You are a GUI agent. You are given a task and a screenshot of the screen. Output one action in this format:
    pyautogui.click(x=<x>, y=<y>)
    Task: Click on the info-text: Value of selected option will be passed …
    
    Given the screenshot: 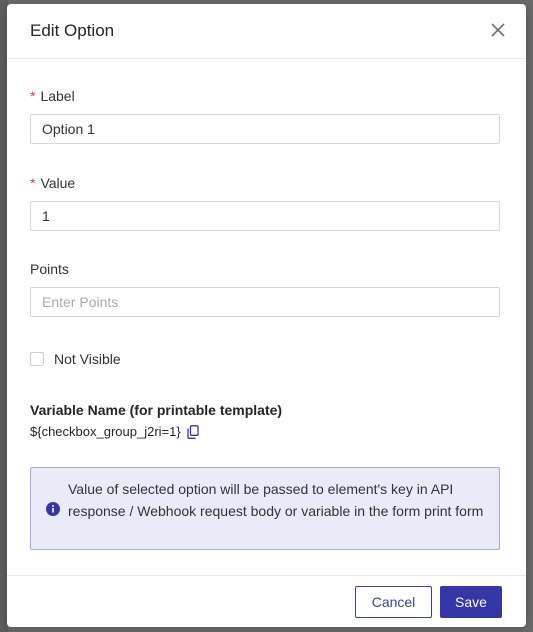 What is the action you would take?
    pyautogui.click(x=276, y=500)
    